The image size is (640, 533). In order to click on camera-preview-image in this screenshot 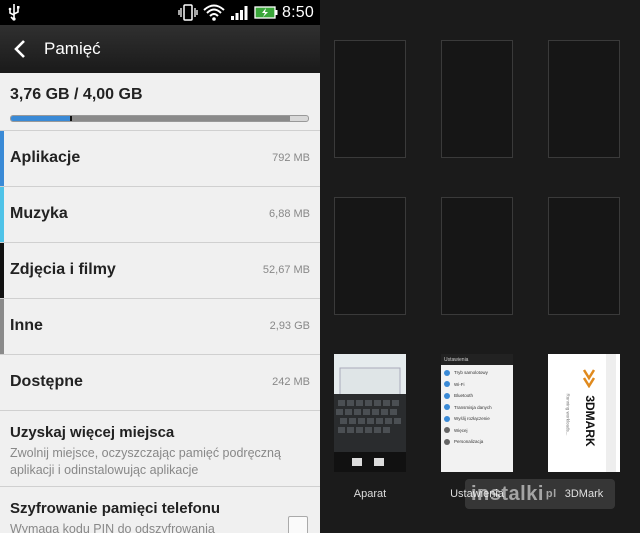, I will do `click(370, 413)`.